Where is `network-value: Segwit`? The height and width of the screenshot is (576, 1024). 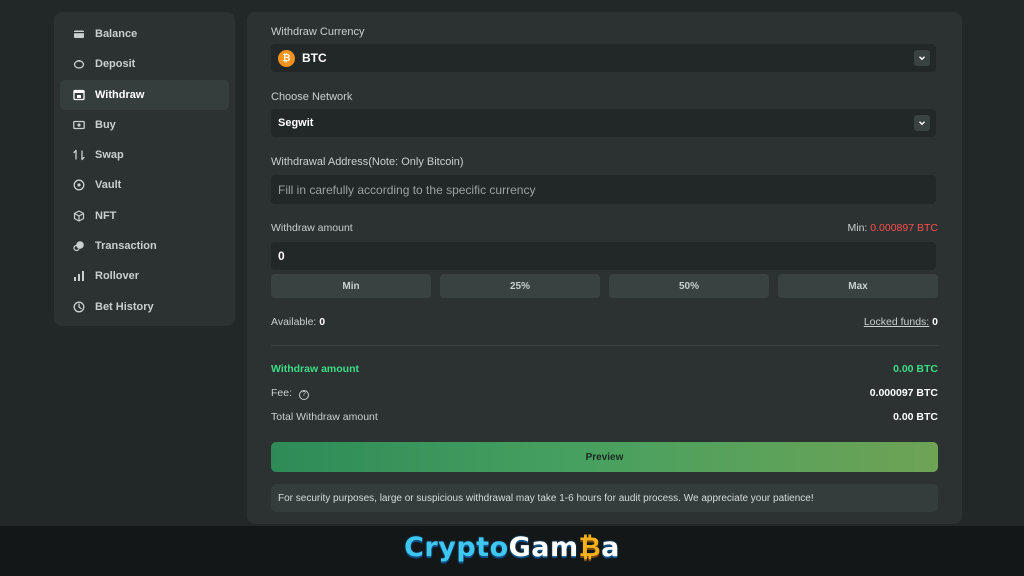 network-value: Segwit is located at coordinates (296, 123).